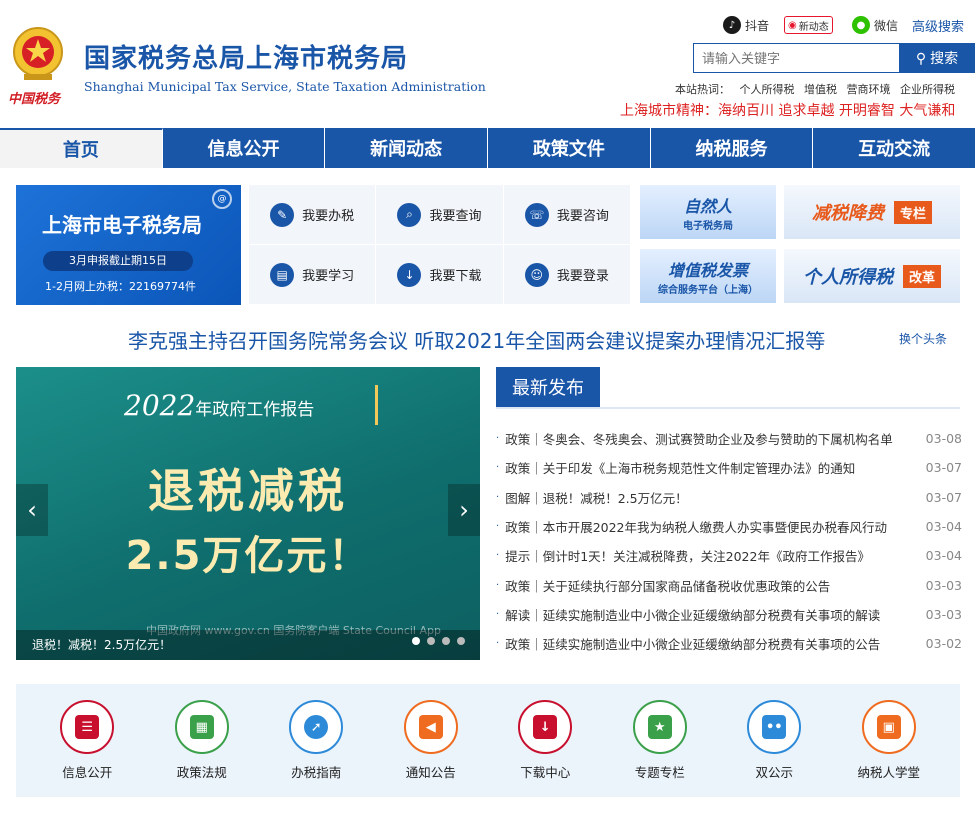  I want to click on hot-word: 个人所得税, so click(767, 89).